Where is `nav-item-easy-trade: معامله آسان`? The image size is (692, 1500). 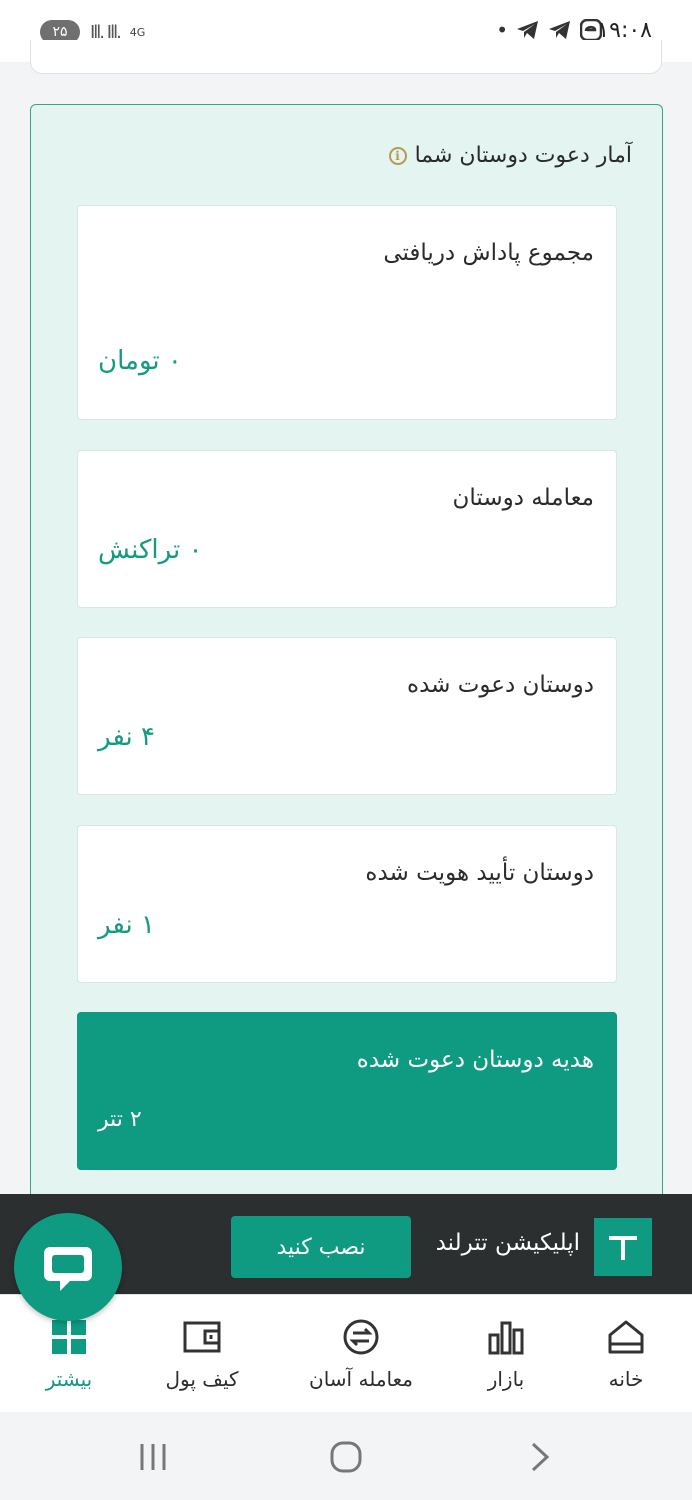 nav-item-easy-trade: معامله آسان is located at coordinates (361, 1357).